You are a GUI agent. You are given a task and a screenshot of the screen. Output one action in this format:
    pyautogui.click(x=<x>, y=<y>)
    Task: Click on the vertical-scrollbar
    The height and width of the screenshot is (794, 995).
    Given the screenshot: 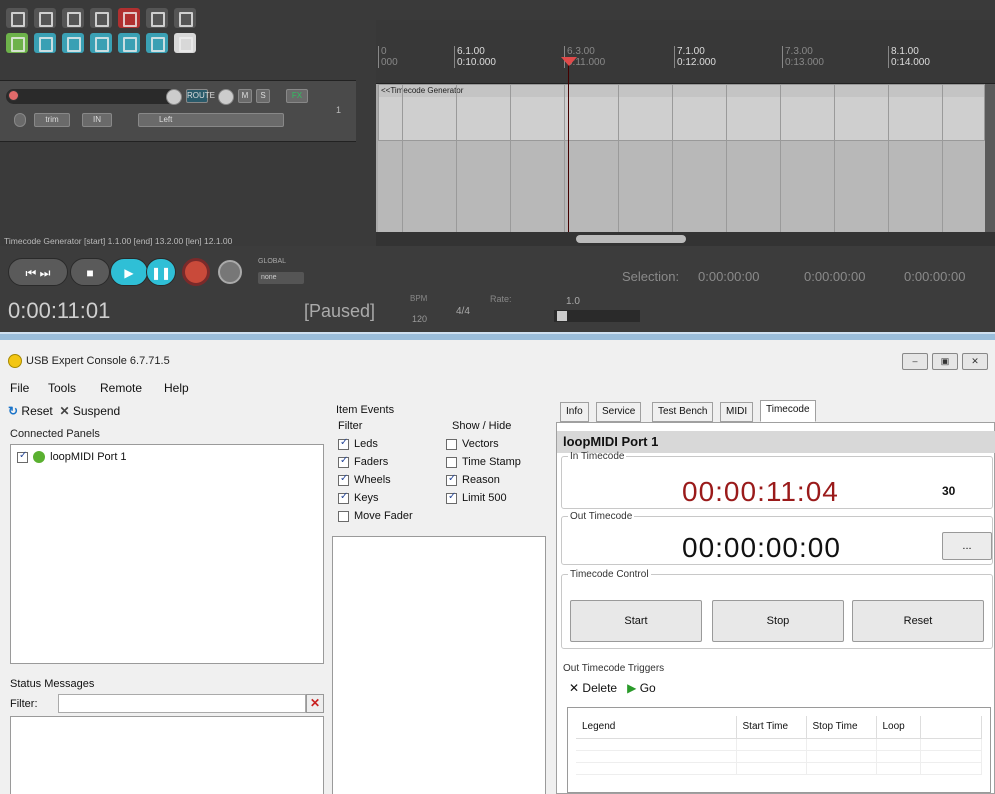 What is the action you would take?
    pyautogui.click(x=990, y=158)
    